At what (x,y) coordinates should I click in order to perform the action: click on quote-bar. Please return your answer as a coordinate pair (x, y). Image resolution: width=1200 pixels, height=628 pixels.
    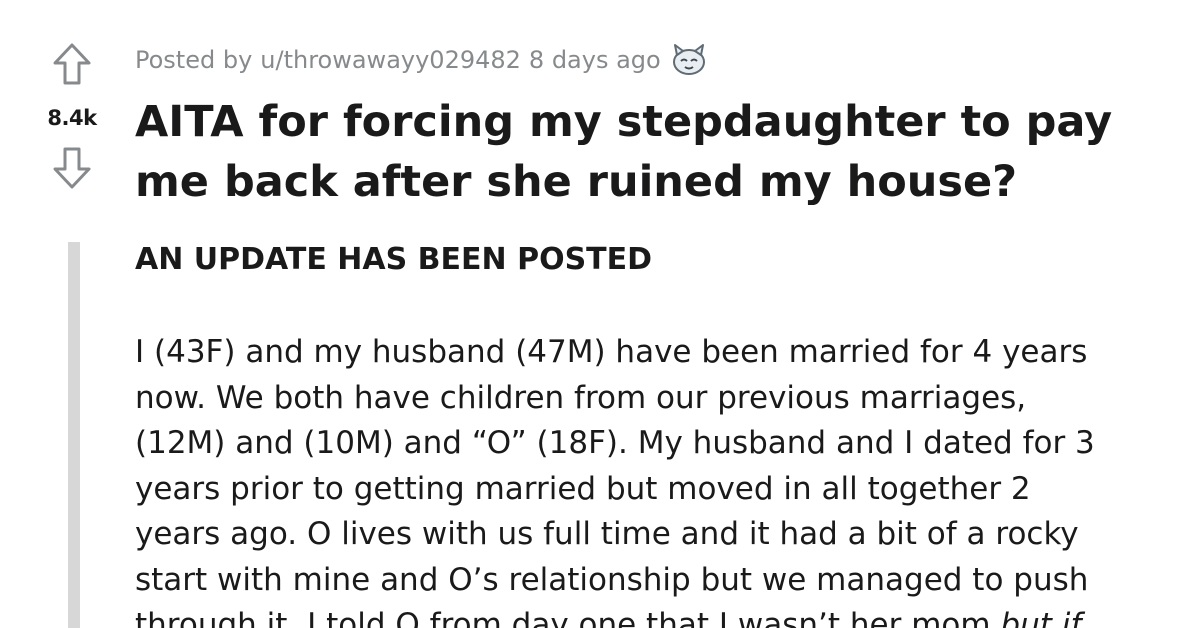
    Looking at the image, I should click on (74, 435).